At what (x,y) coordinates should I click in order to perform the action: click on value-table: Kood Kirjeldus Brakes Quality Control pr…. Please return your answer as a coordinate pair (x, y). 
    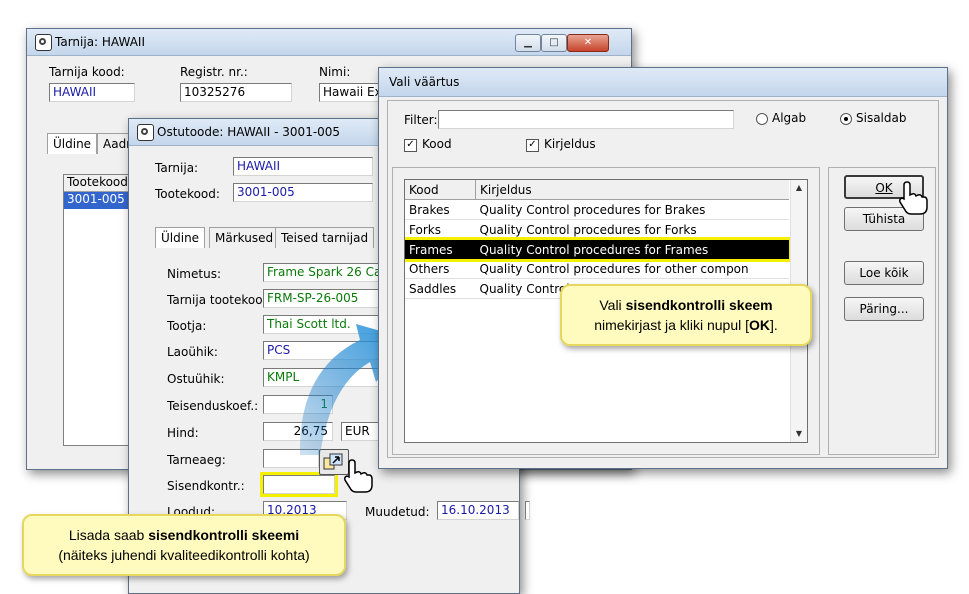
    Looking at the image, I should click on (598, 239).